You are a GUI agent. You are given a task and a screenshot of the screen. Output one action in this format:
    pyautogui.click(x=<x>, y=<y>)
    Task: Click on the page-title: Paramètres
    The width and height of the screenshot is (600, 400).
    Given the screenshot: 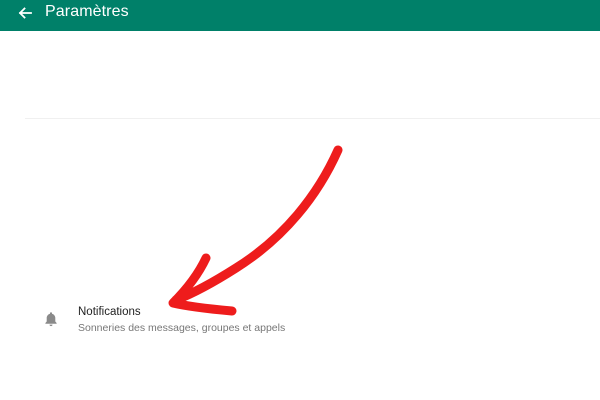 What is the action you would take?
    pyautogui.click(x=87, y=11)
    